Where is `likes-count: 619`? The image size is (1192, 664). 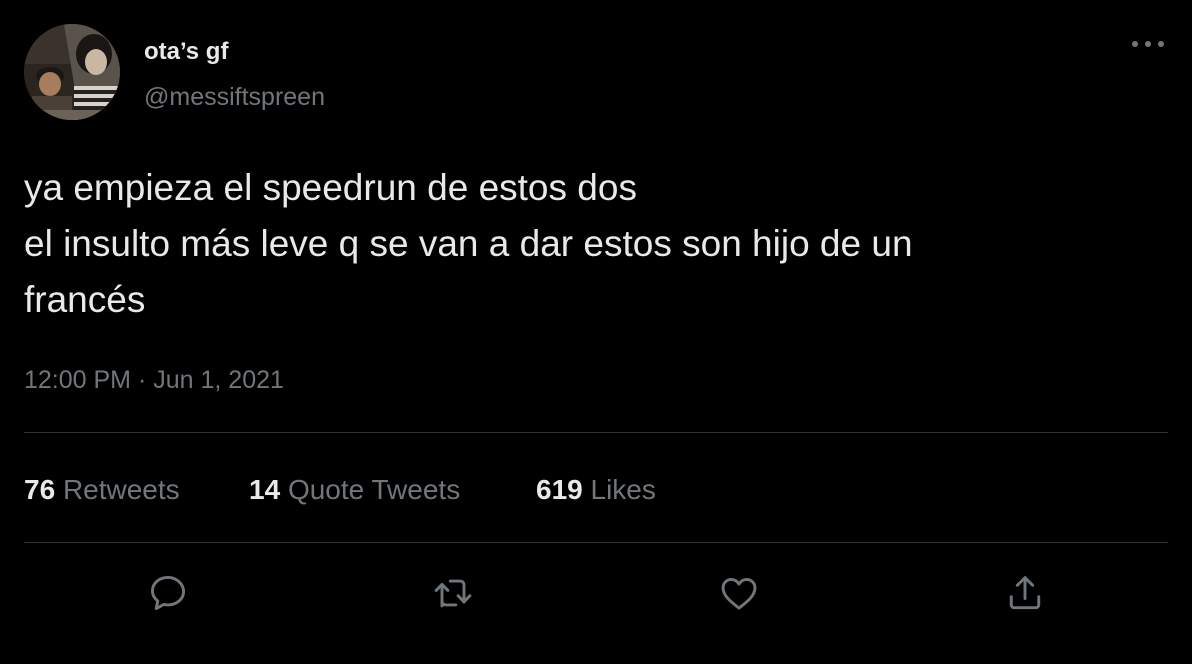
likes-count: 619 is located at coordinates (559, 489).